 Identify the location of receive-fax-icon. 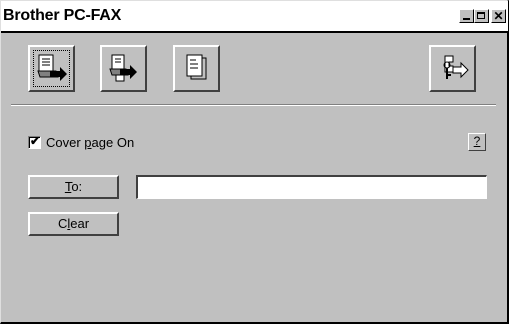
(123, 68).